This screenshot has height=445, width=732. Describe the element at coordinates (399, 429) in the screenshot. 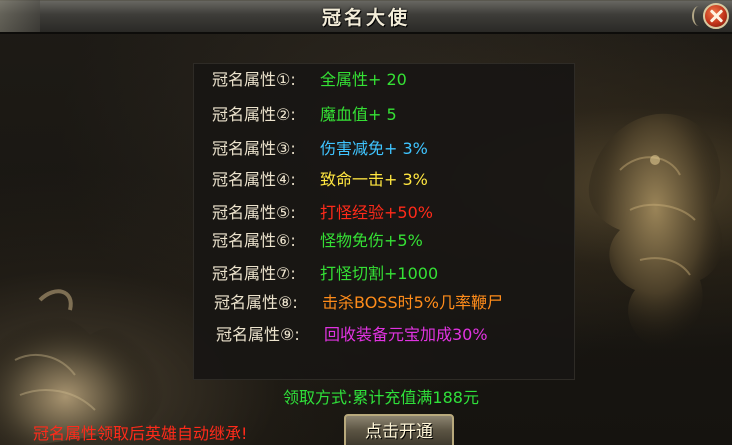

I see `activate-button: 点击开通` at that location.